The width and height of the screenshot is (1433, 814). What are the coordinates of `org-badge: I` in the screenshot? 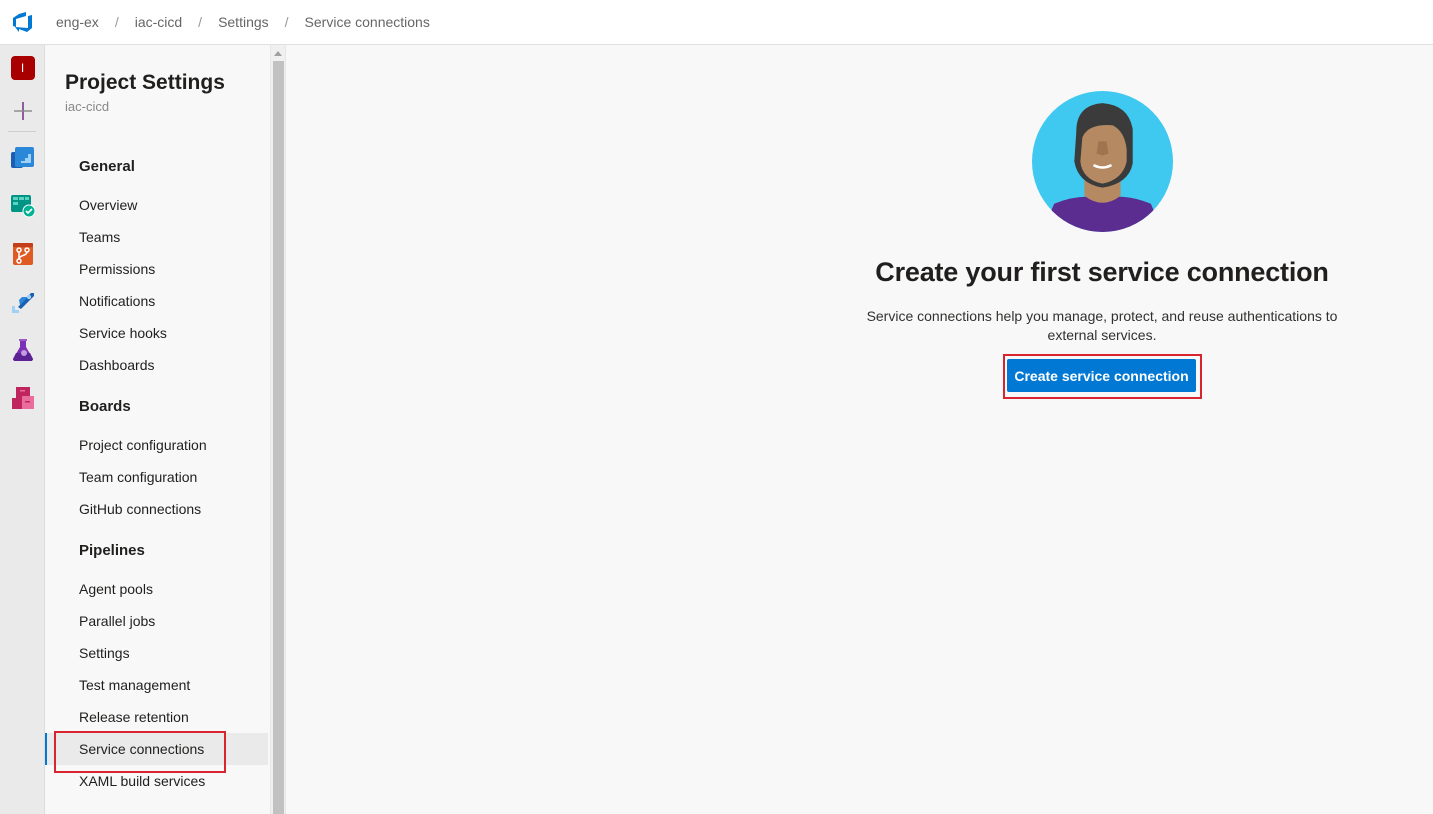 It's located at (22, 68).